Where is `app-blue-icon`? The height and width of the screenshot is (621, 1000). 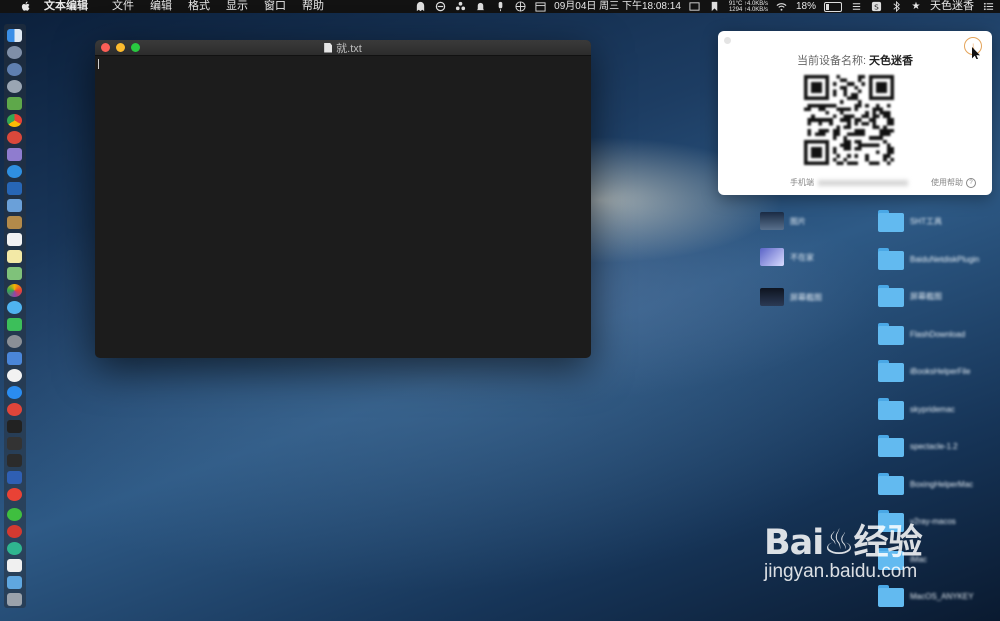 app-blue-icon is located at coordinates (14, 188).